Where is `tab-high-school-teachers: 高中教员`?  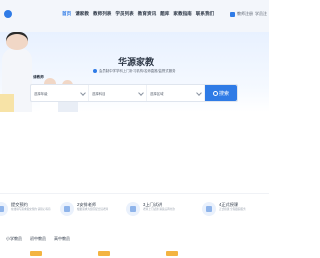
tab-high-school-teachers: 高中教员 is located at coordinates (62, 241).